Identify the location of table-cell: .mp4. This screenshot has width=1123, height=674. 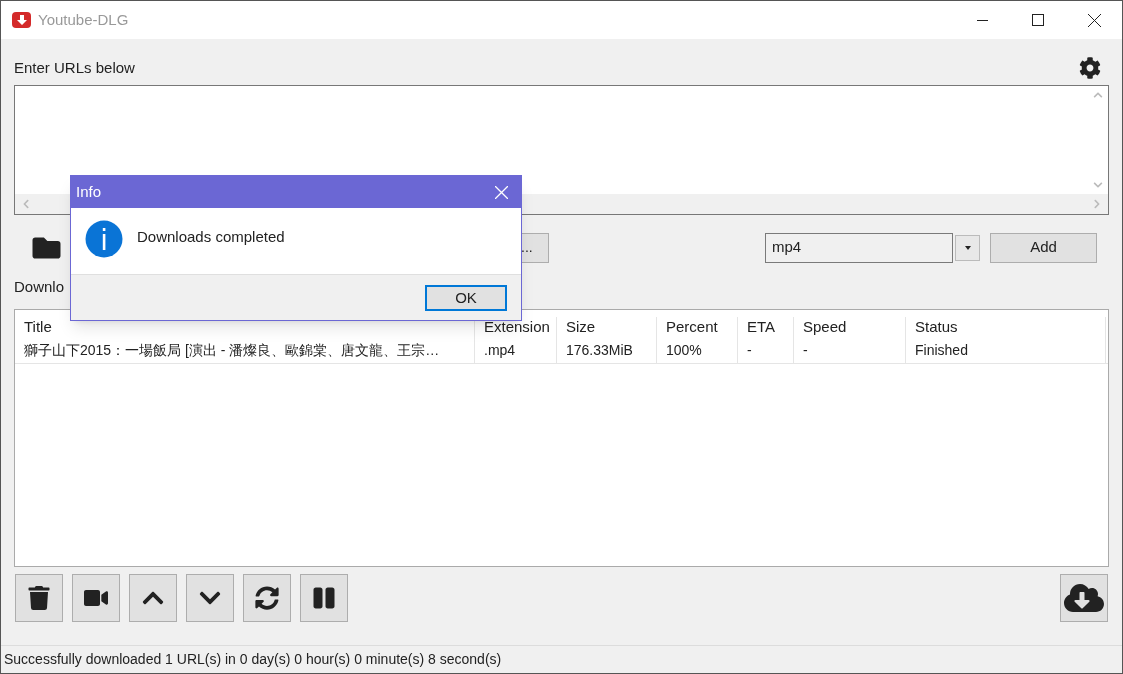
(516, 350).